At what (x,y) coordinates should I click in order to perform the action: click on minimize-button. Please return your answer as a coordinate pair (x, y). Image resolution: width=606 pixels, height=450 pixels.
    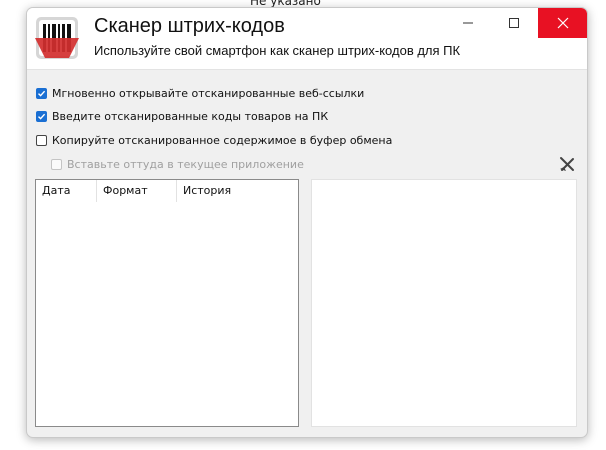
    Looking at the image, I should click on (468, 23).